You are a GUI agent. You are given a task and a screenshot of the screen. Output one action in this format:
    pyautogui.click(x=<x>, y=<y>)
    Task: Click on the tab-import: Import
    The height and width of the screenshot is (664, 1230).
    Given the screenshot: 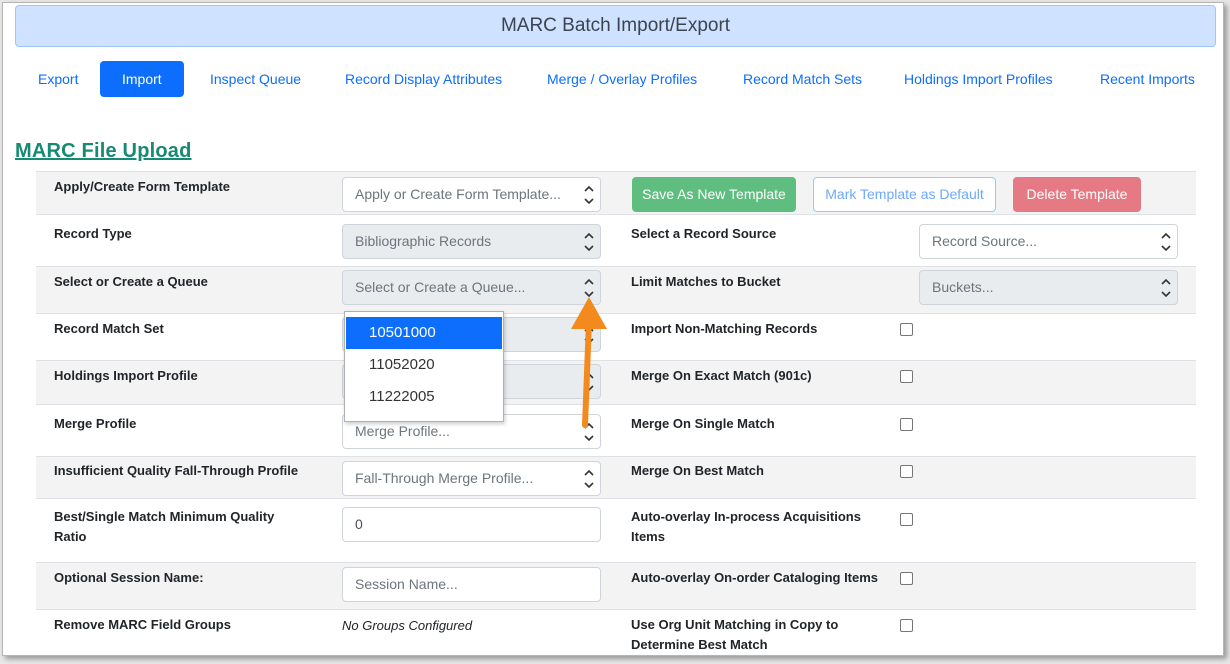 What is the action you would take?
    pyautogui.click(x=142, y=79)
    